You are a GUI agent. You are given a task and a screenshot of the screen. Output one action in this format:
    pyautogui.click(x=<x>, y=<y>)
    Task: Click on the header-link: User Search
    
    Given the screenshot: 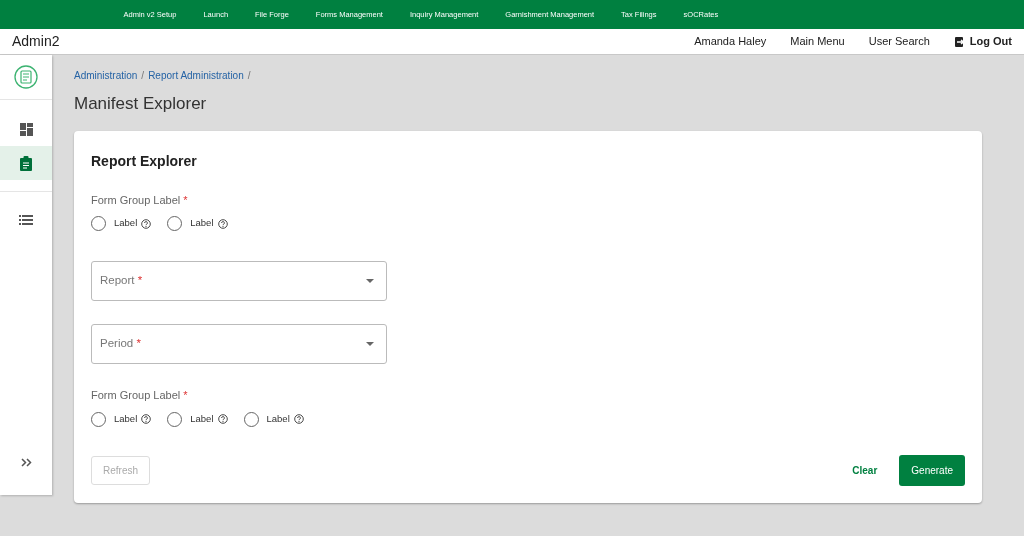 What is the action you would take?
    pyautogui.click(x=899, y=41)
    